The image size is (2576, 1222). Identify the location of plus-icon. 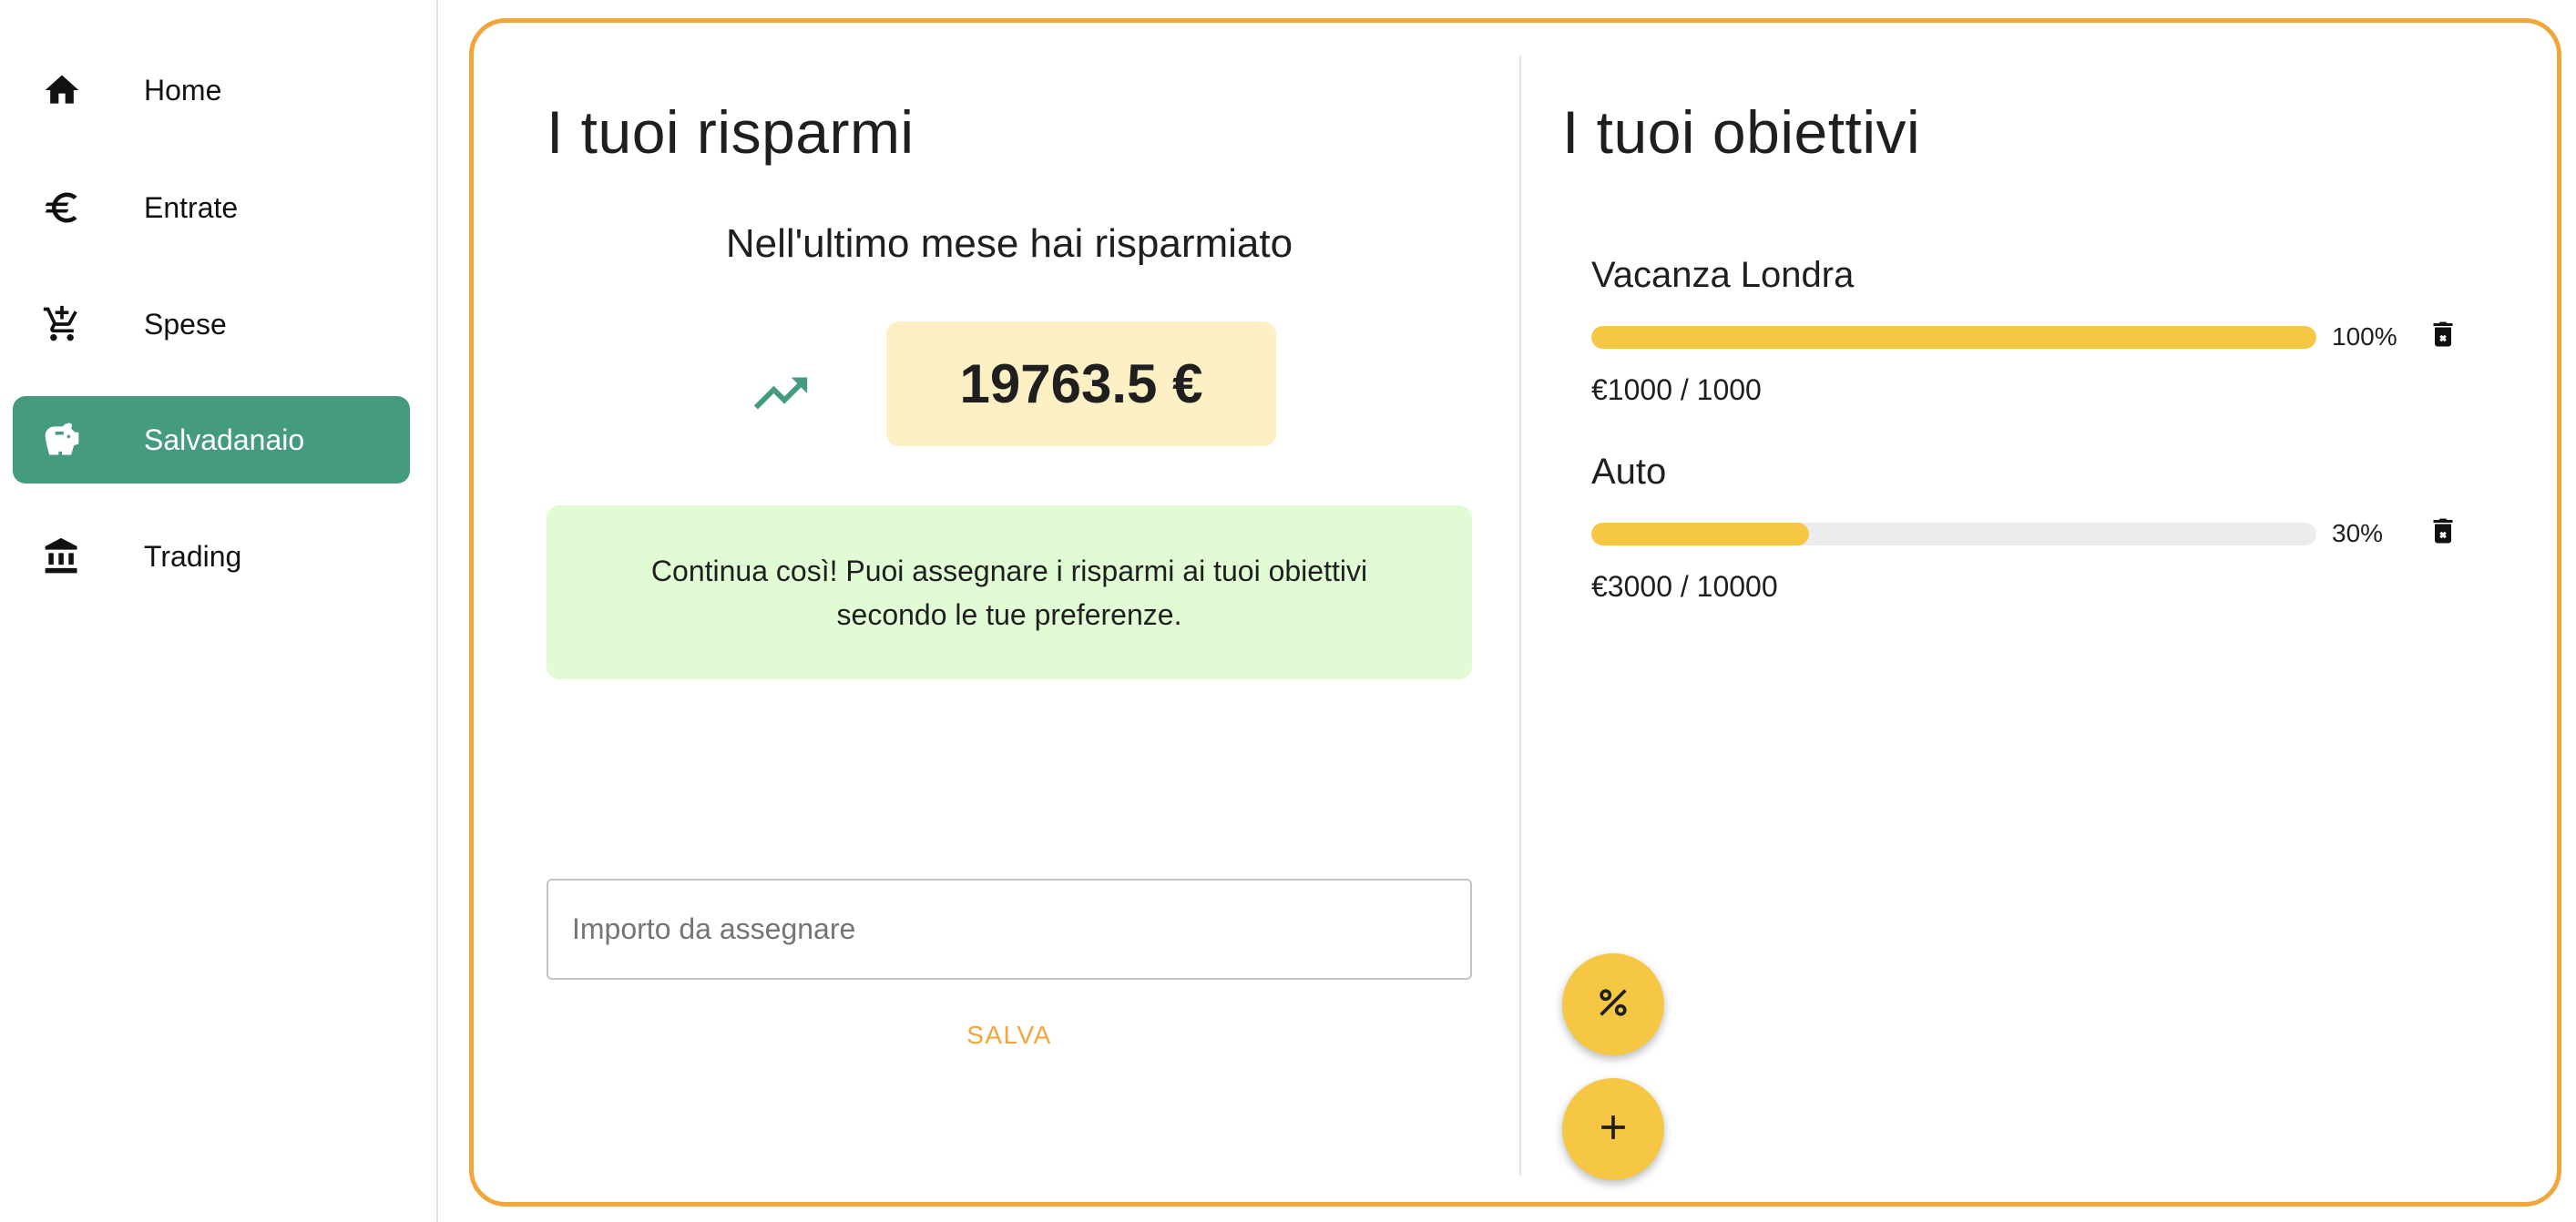
(1613, 1130).